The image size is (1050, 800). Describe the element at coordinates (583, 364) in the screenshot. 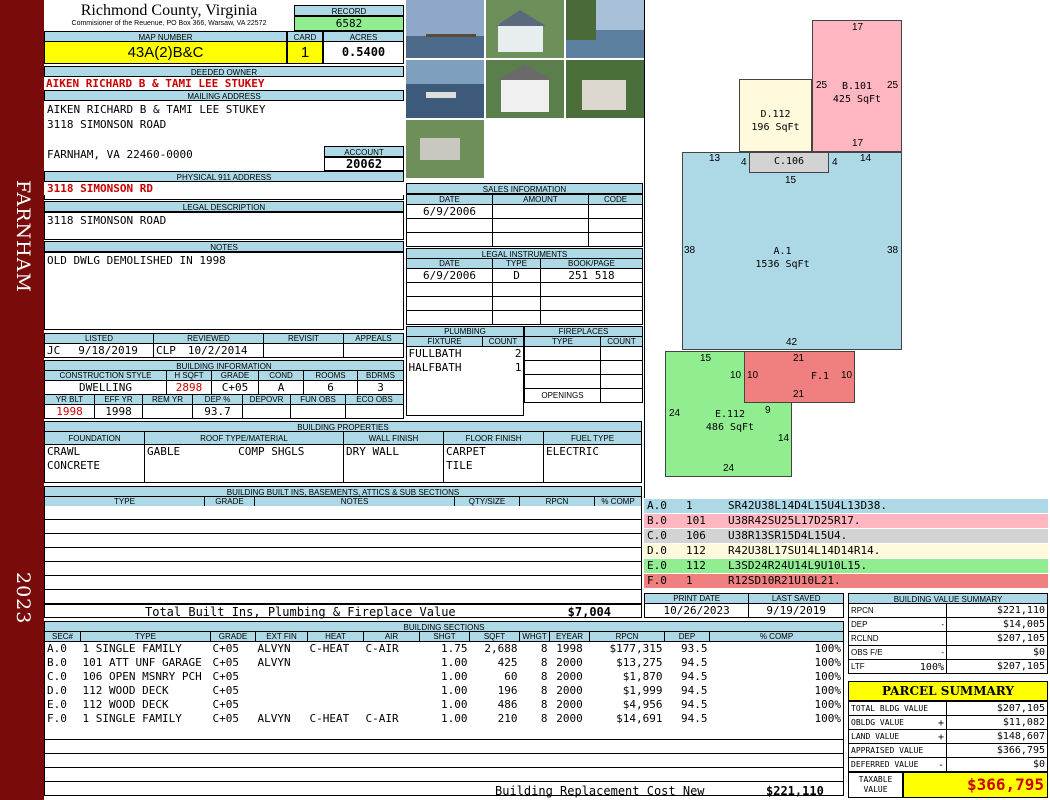

I see `fireplaces-table: FIREPLACES TYPE COUNT OPENINGS` at that location.